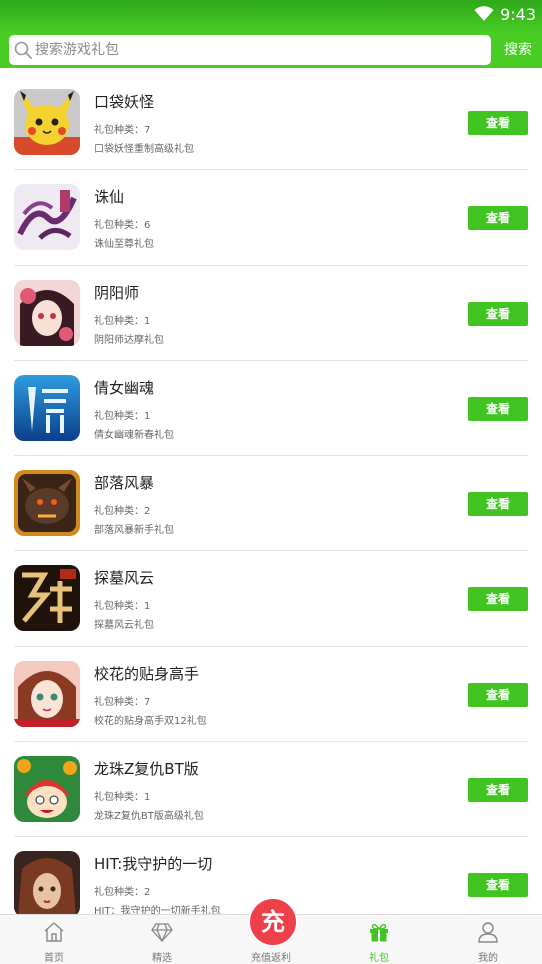 This screenshot has width=542, height=964. What do you see at coordinates (124, 578) in the screenshot?
I see `game-name: 探墓风云` at bounding box center [124, 578].